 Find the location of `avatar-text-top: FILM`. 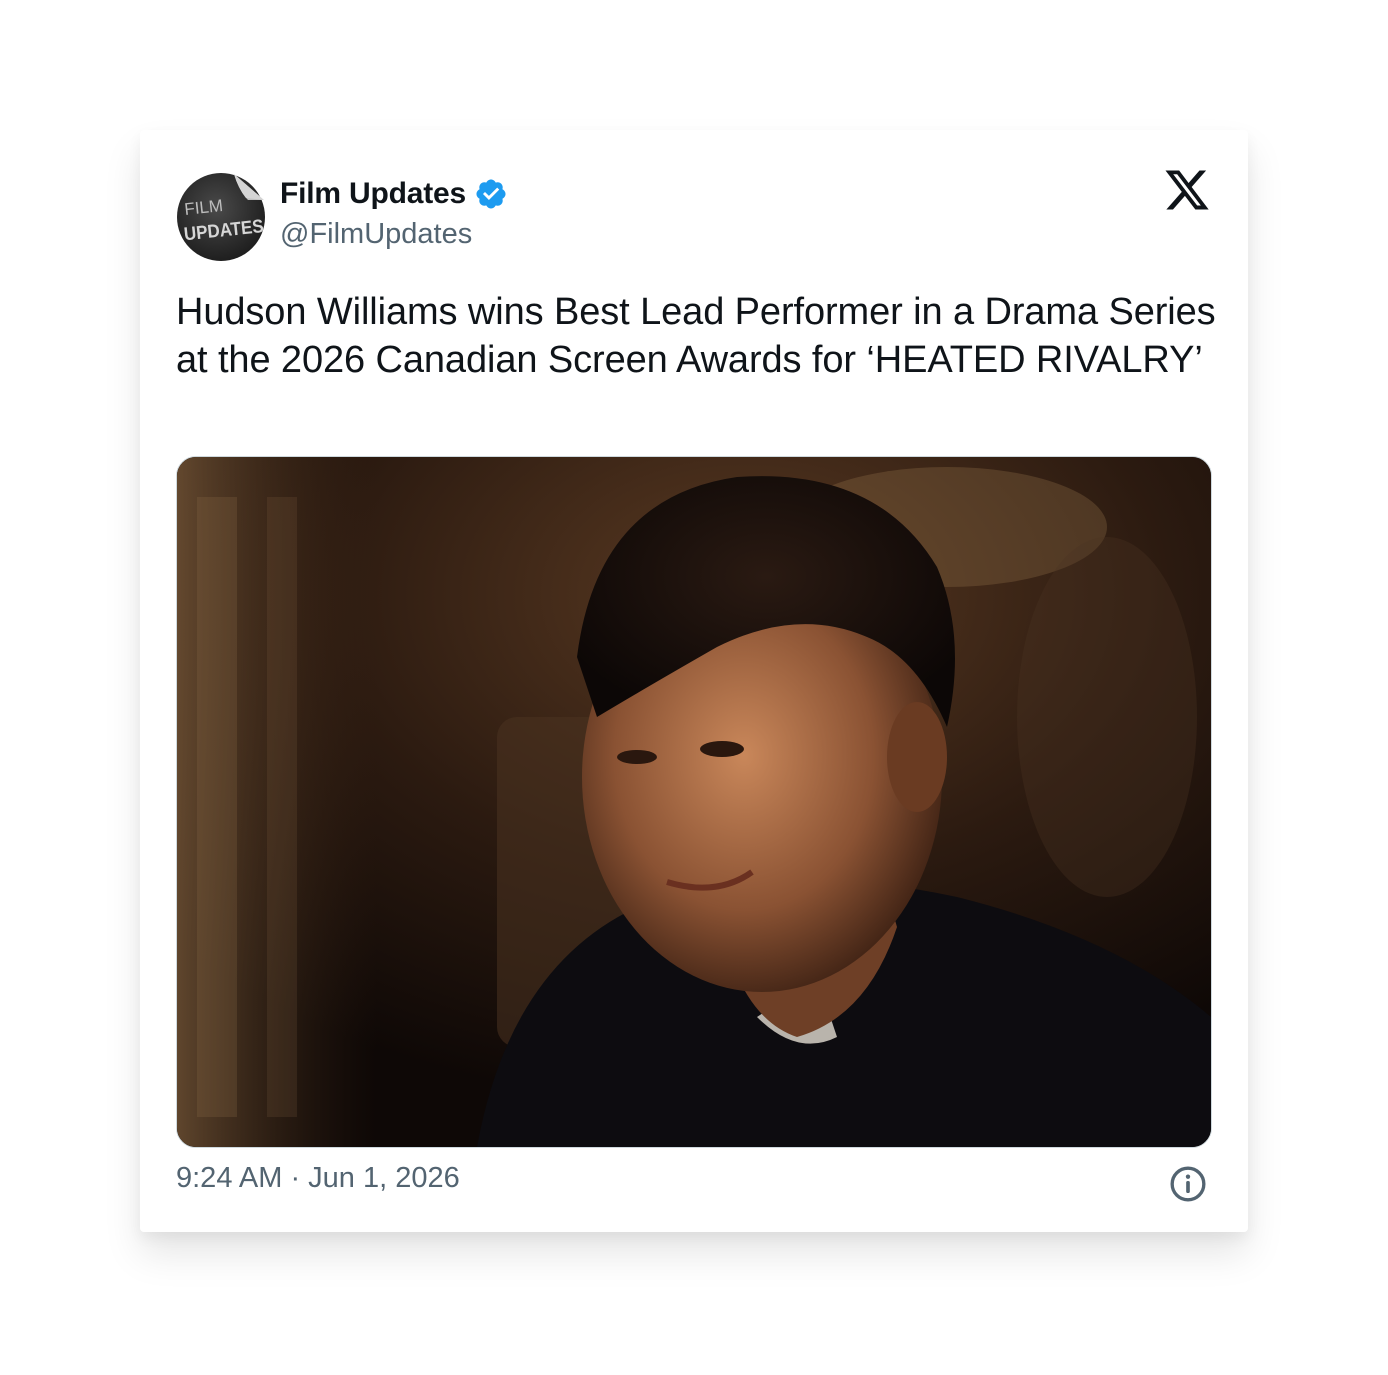

avatar-text-top: FILM is located at coordinates (203, 207).